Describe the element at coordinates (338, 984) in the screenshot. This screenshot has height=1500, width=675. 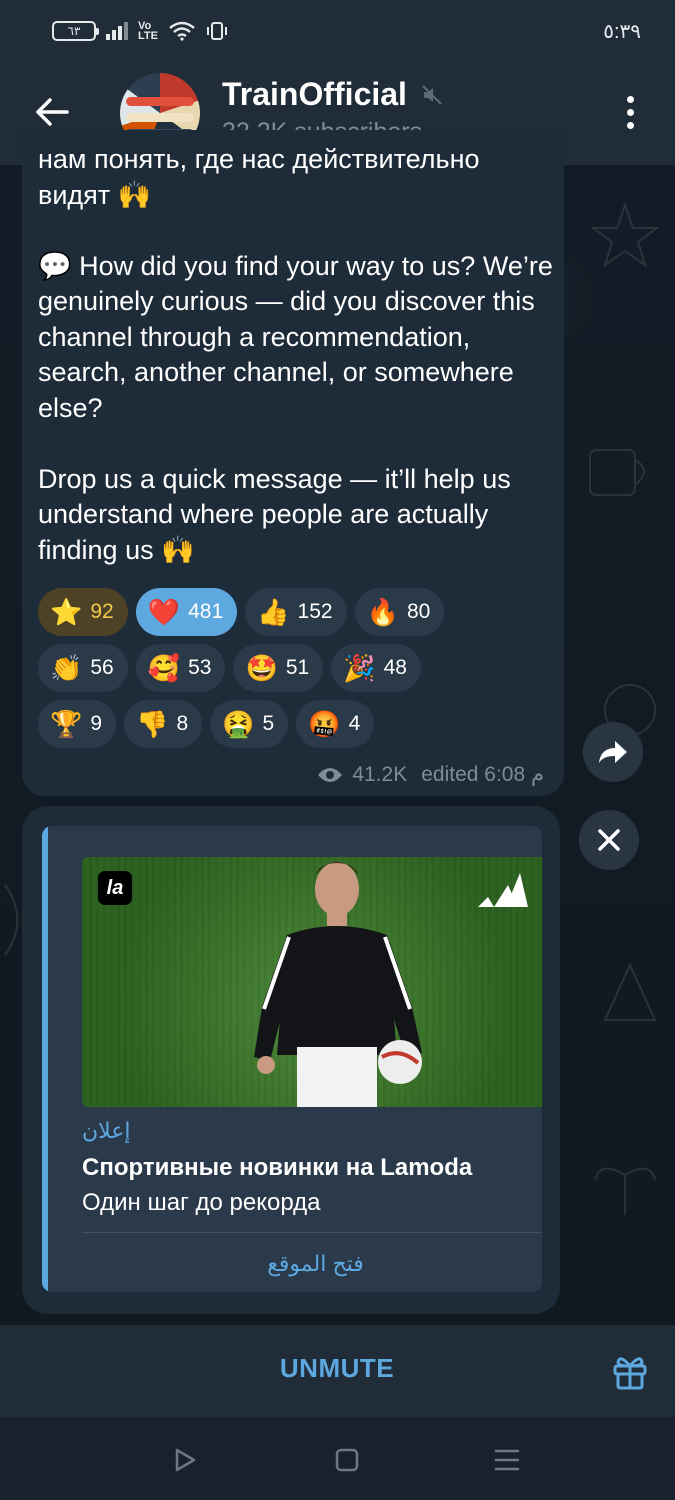
I see `athlete-figure` at that location.